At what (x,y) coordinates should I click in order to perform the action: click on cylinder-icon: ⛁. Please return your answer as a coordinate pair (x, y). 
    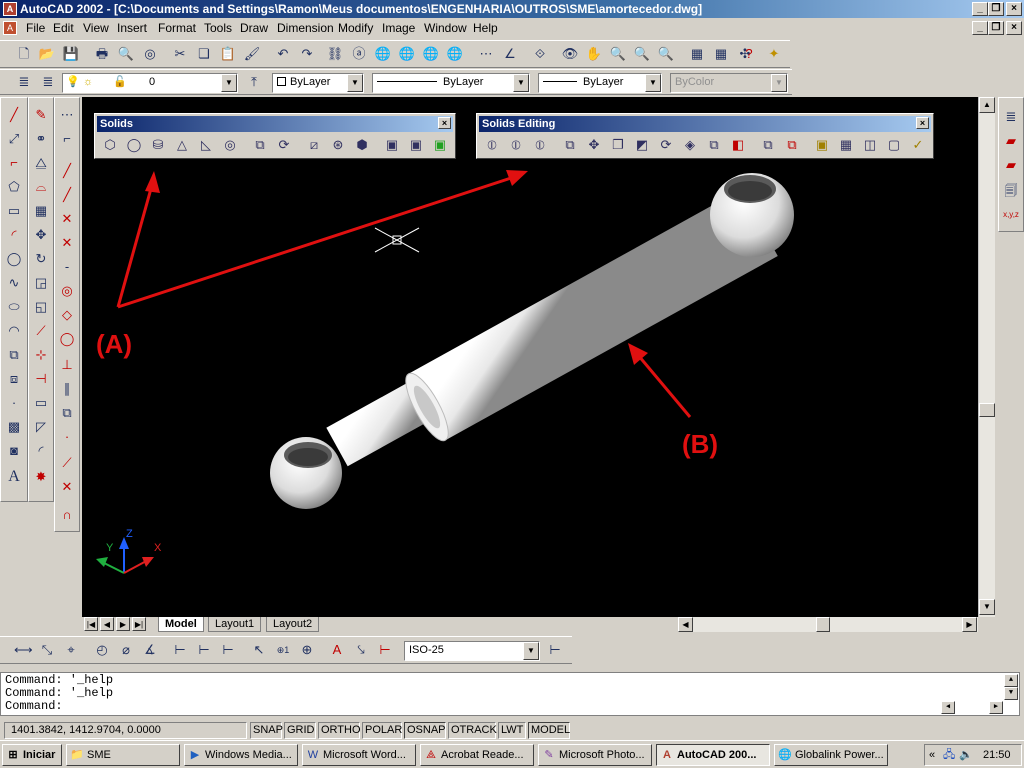
    Looking at the image, I should click on (158, 145).